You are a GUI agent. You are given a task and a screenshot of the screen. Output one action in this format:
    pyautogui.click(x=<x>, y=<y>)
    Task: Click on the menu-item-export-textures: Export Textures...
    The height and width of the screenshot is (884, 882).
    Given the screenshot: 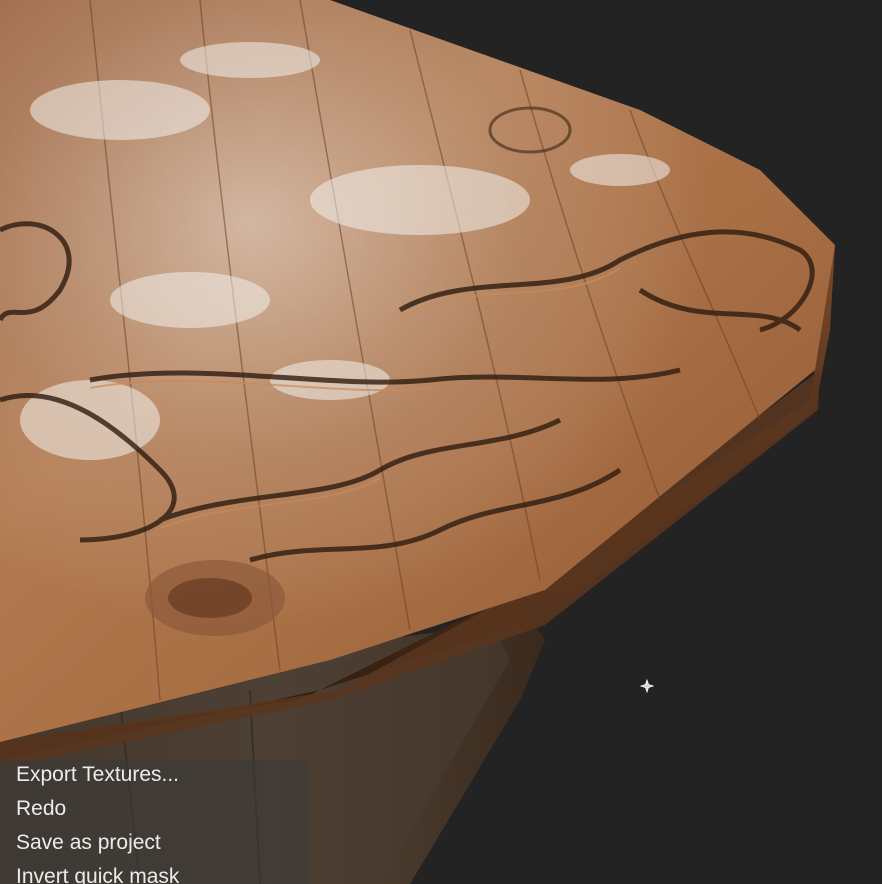 What is the action you would take?
    pyautogui.click(x=97, y=775)
    